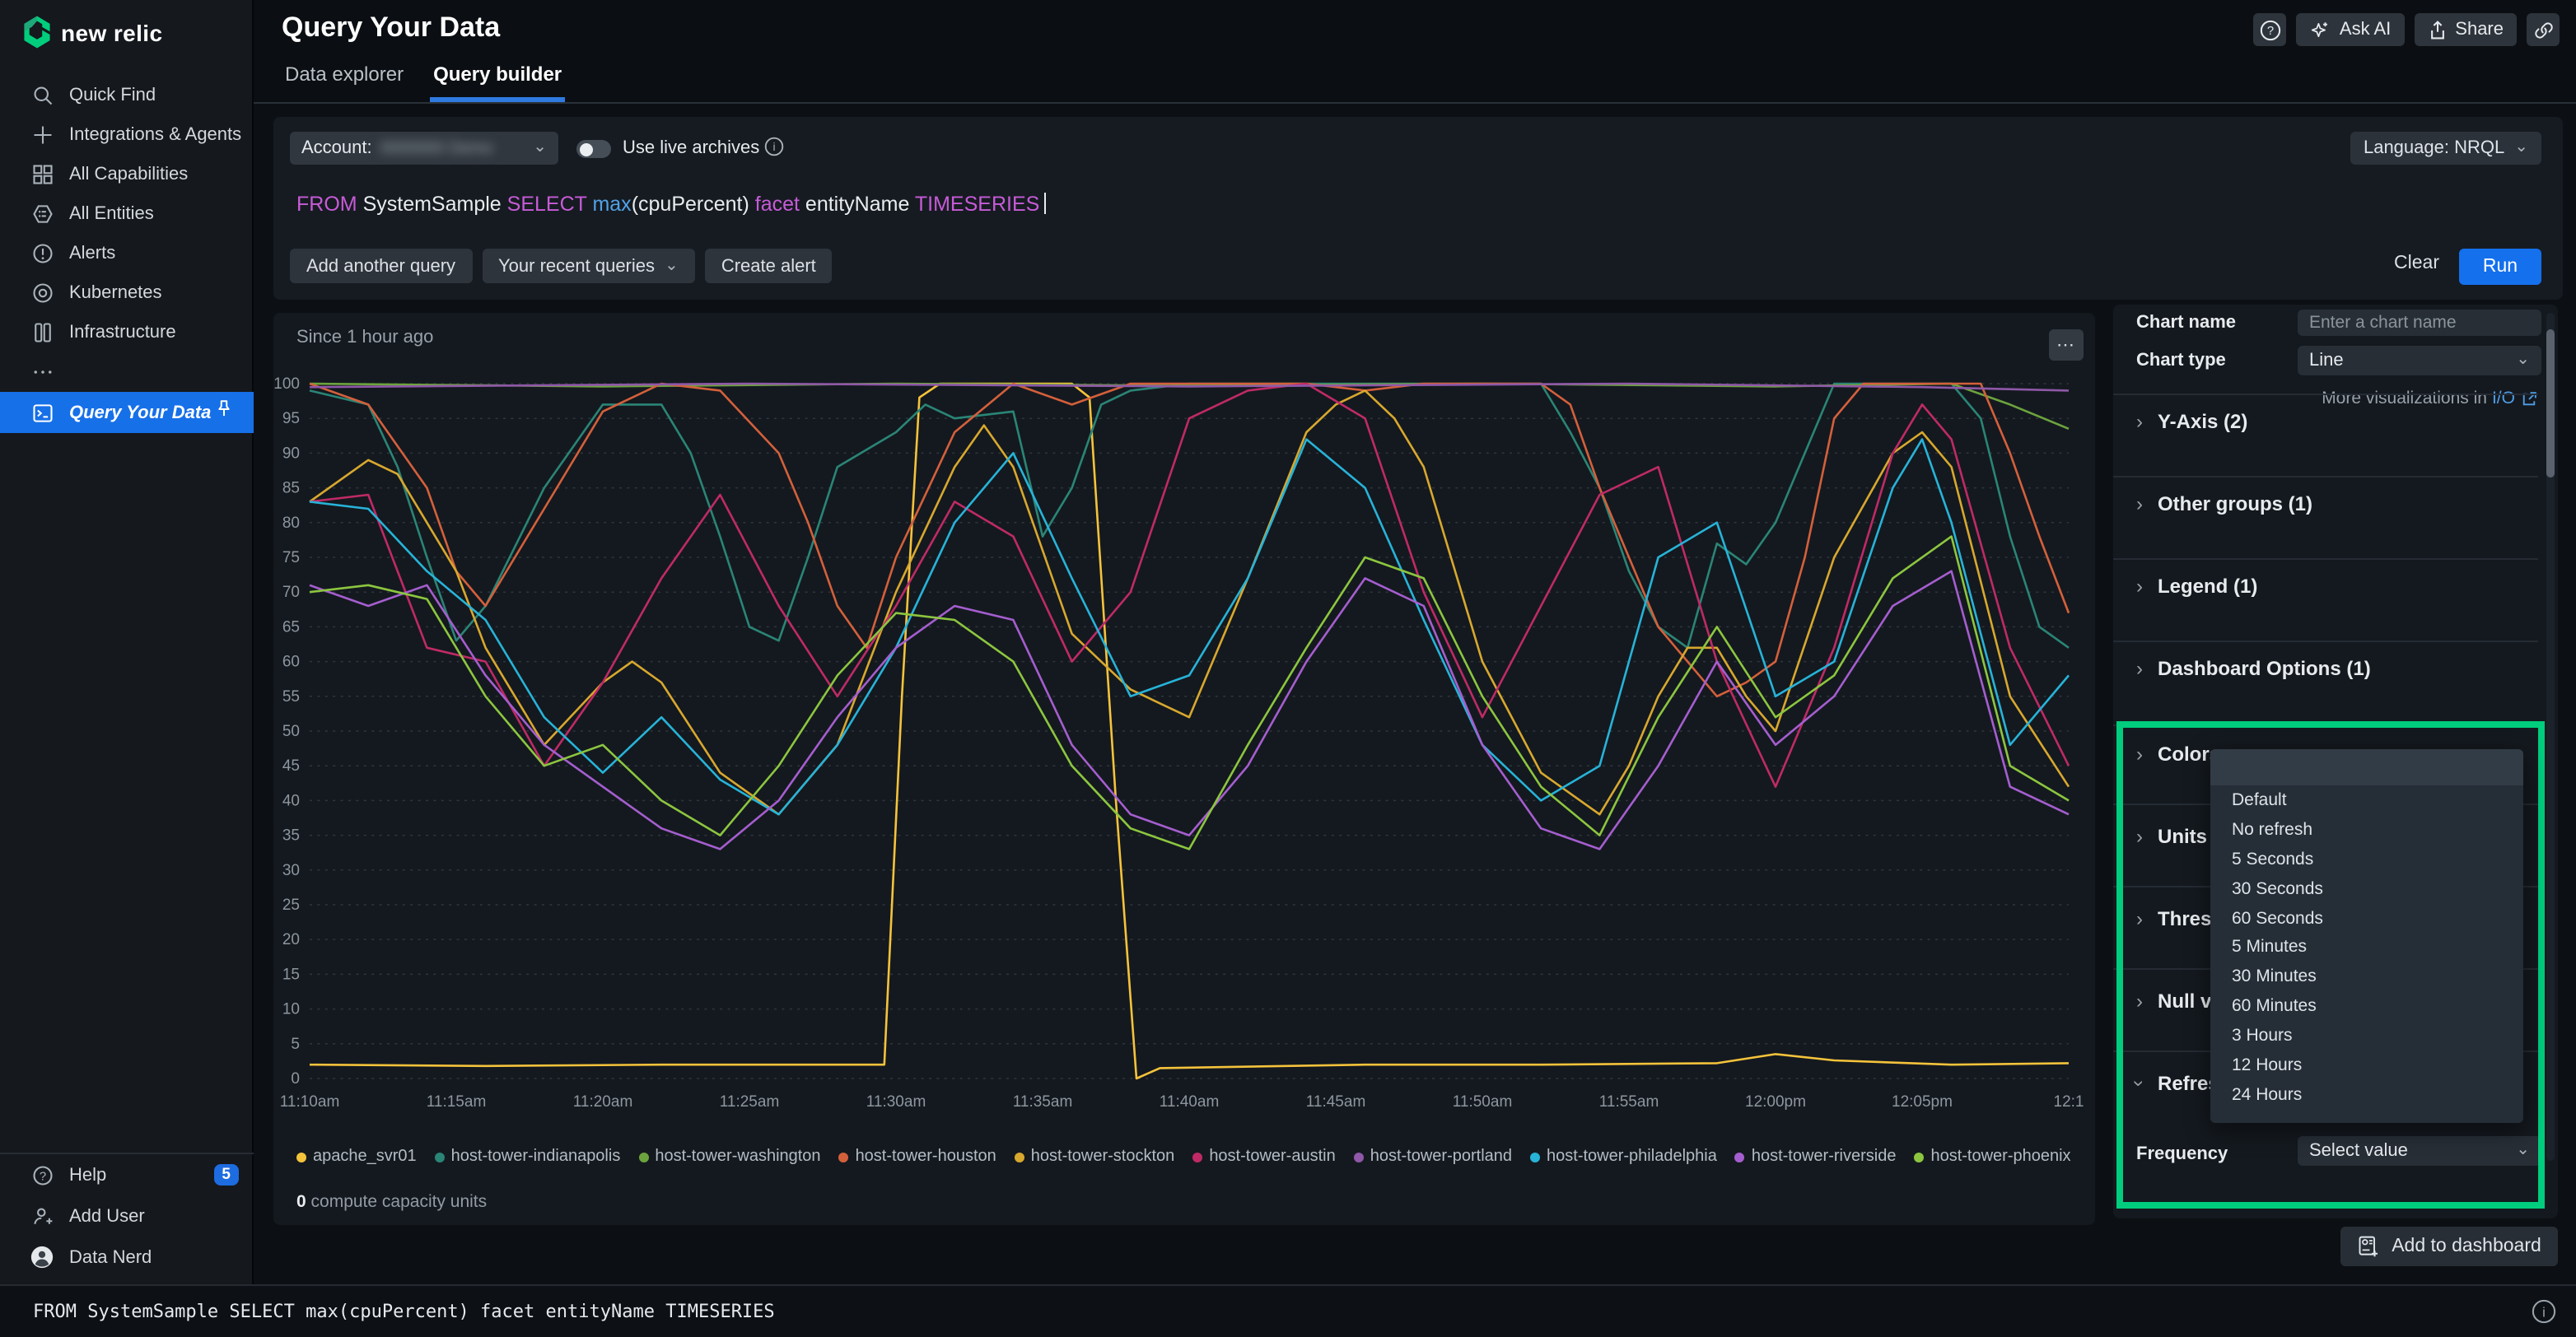 This screenshot has width=2576, height=1337. I want to click on toggle-knob, so click(585, 149).